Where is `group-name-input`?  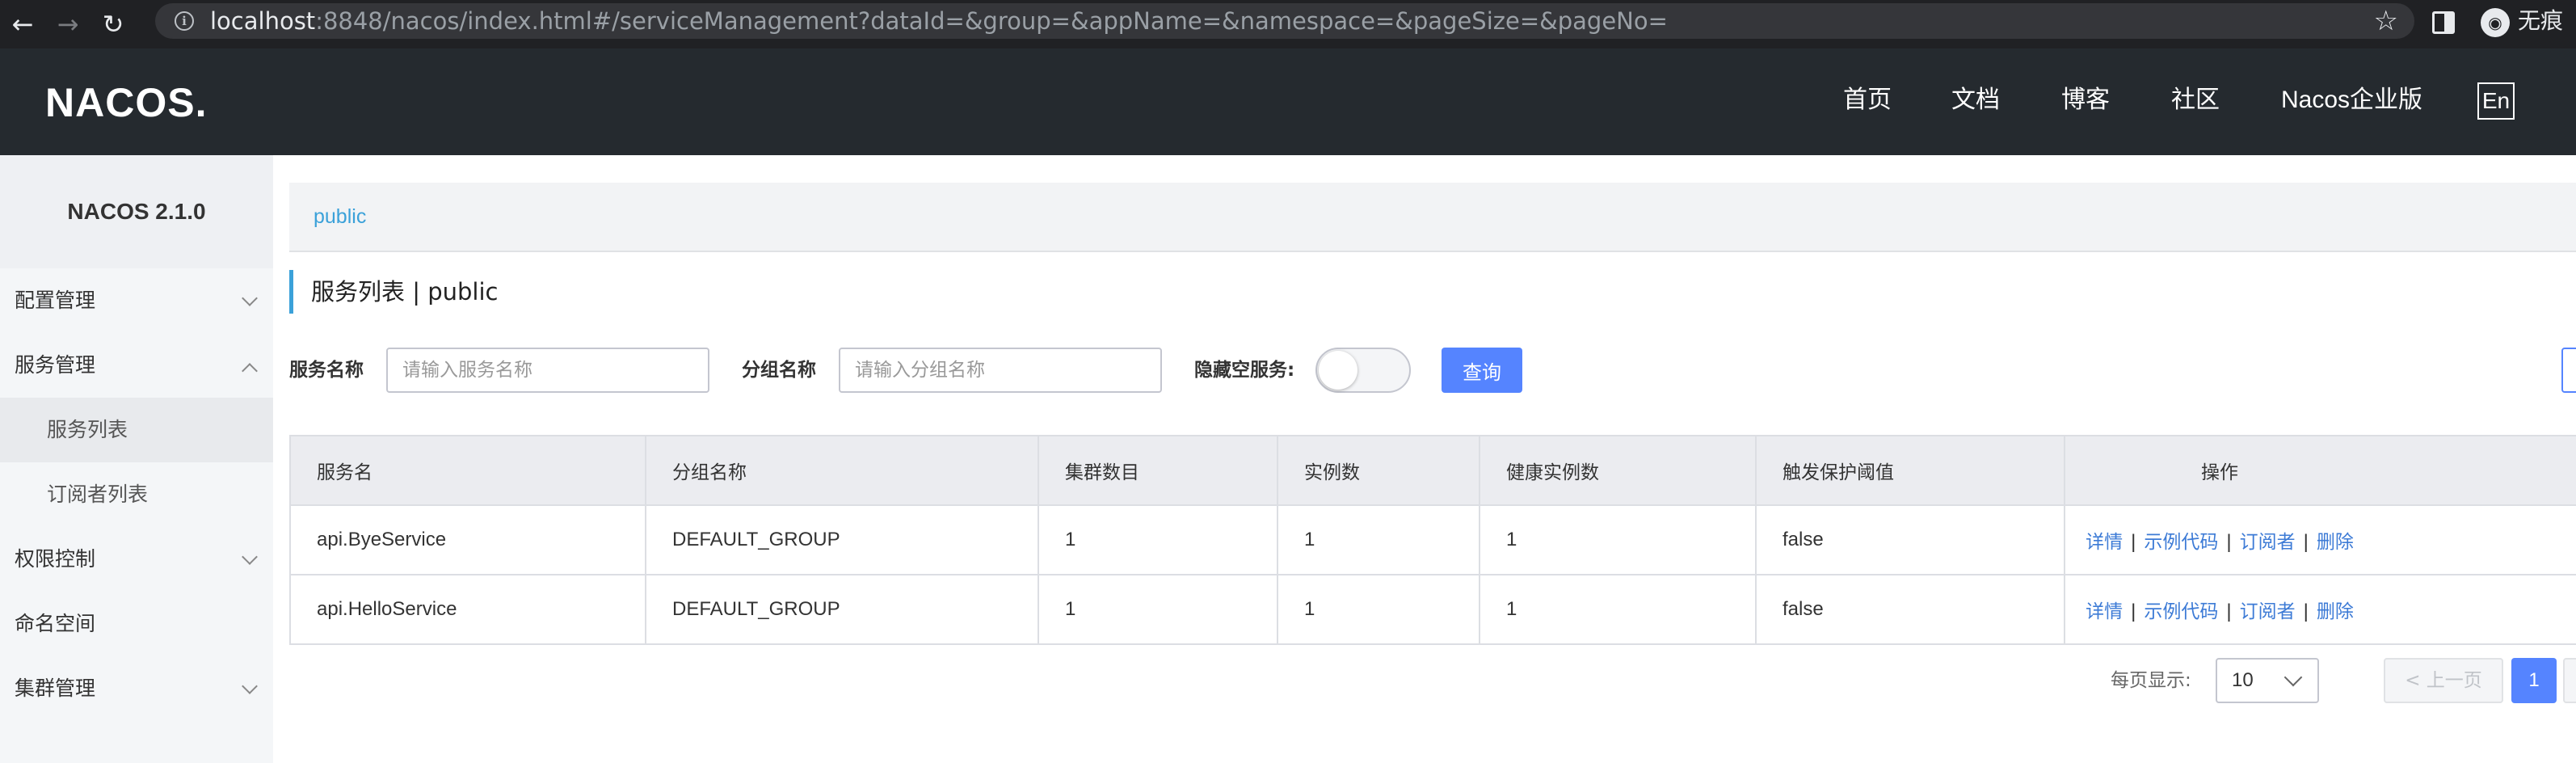 group-name-input is located at coordinates (1000, 371).